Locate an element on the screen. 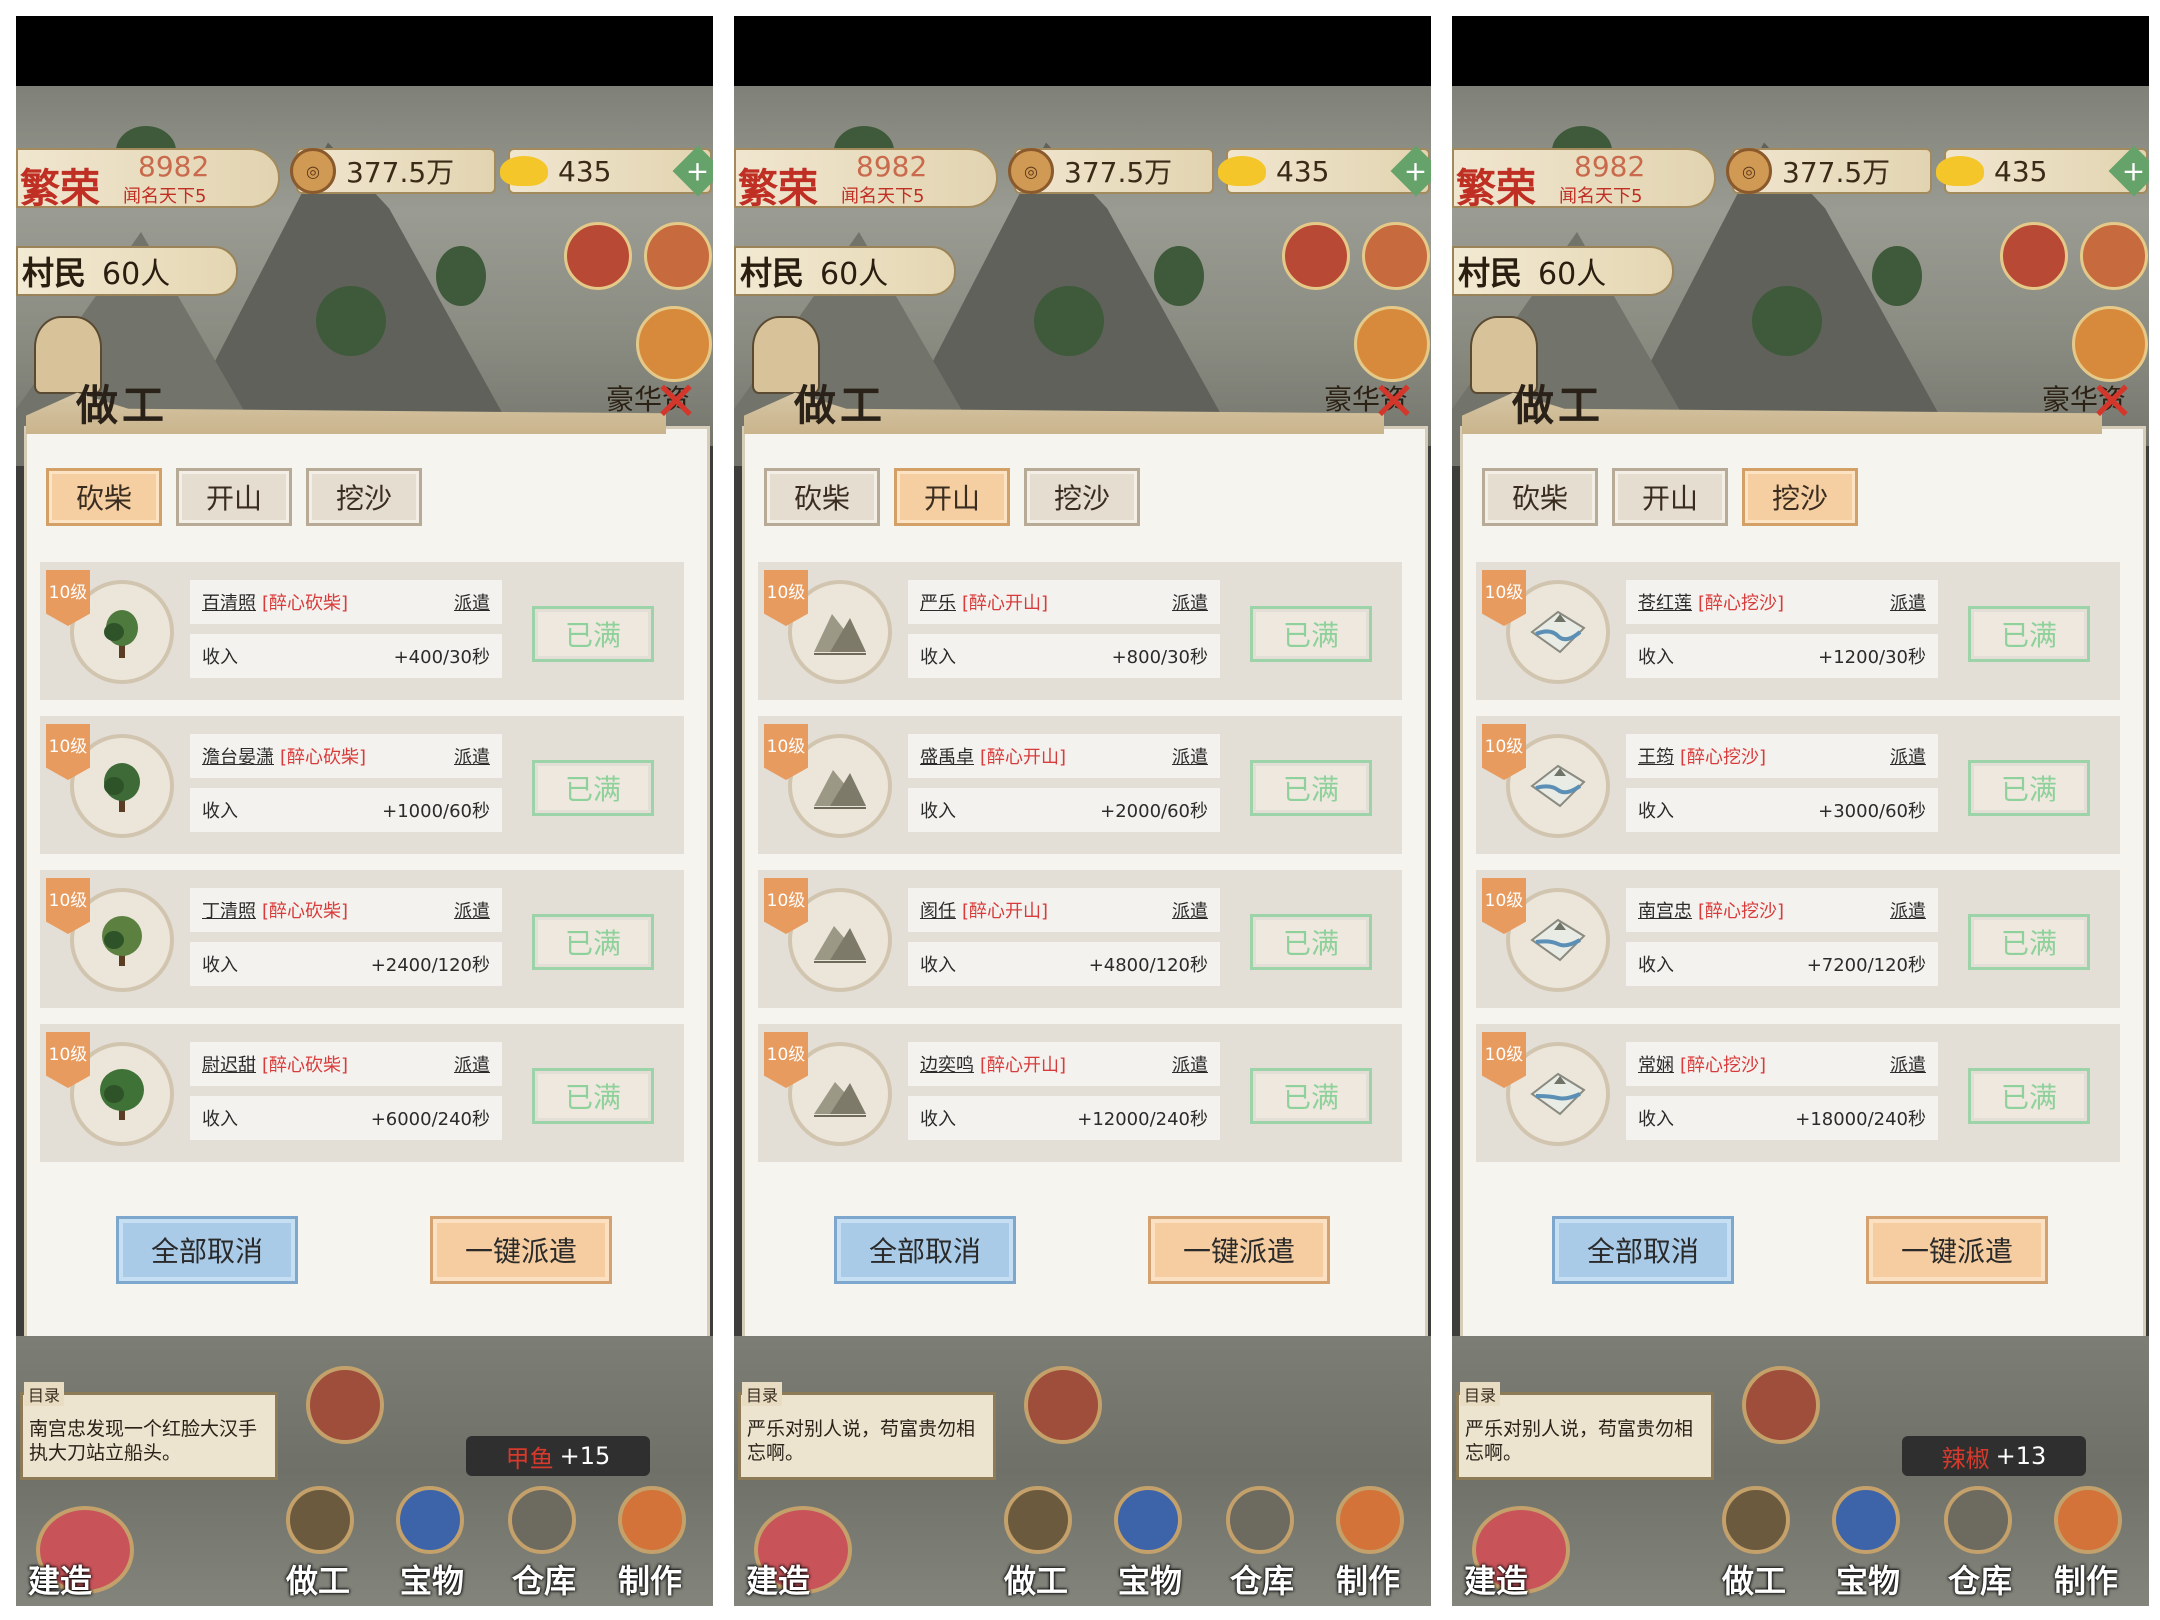 Image resolution: width=2160 pixels, height=1620 pixels. worker-name: 澹台晏潇 is located at coordinates (238, 756).